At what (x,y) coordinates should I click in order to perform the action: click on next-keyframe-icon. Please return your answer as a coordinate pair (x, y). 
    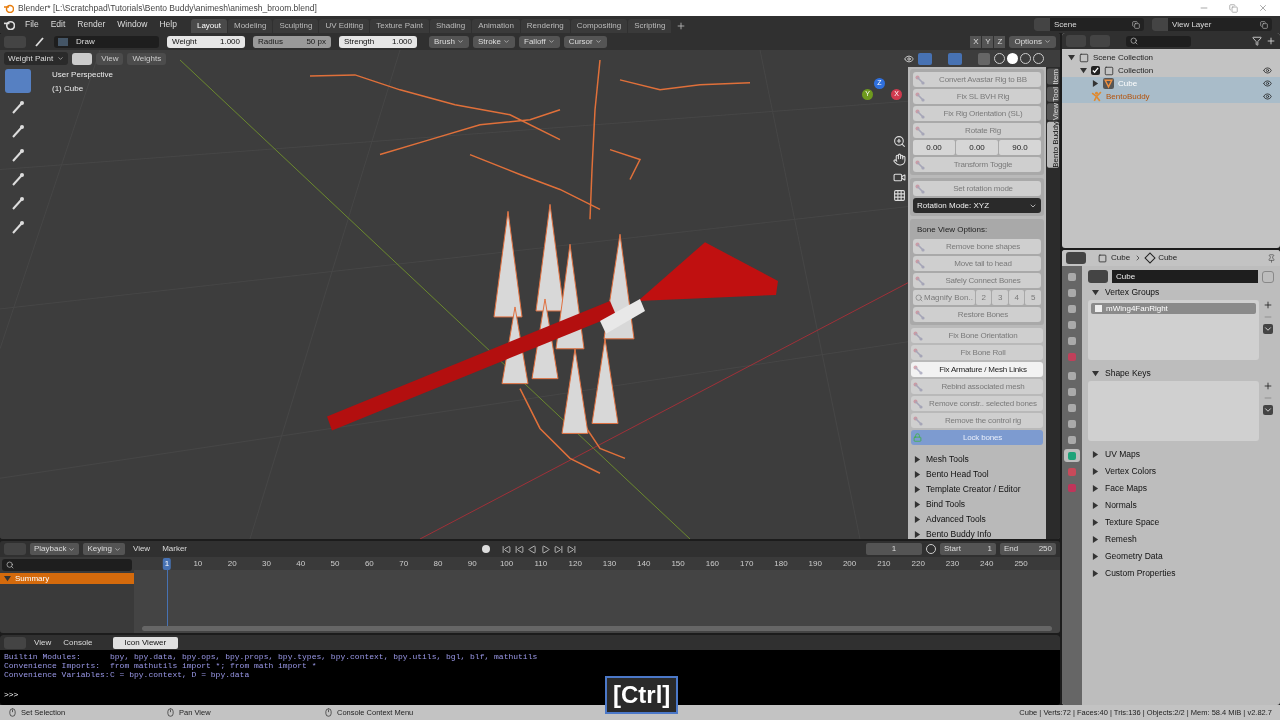
    Looking at the image, I should click on (558, 549).